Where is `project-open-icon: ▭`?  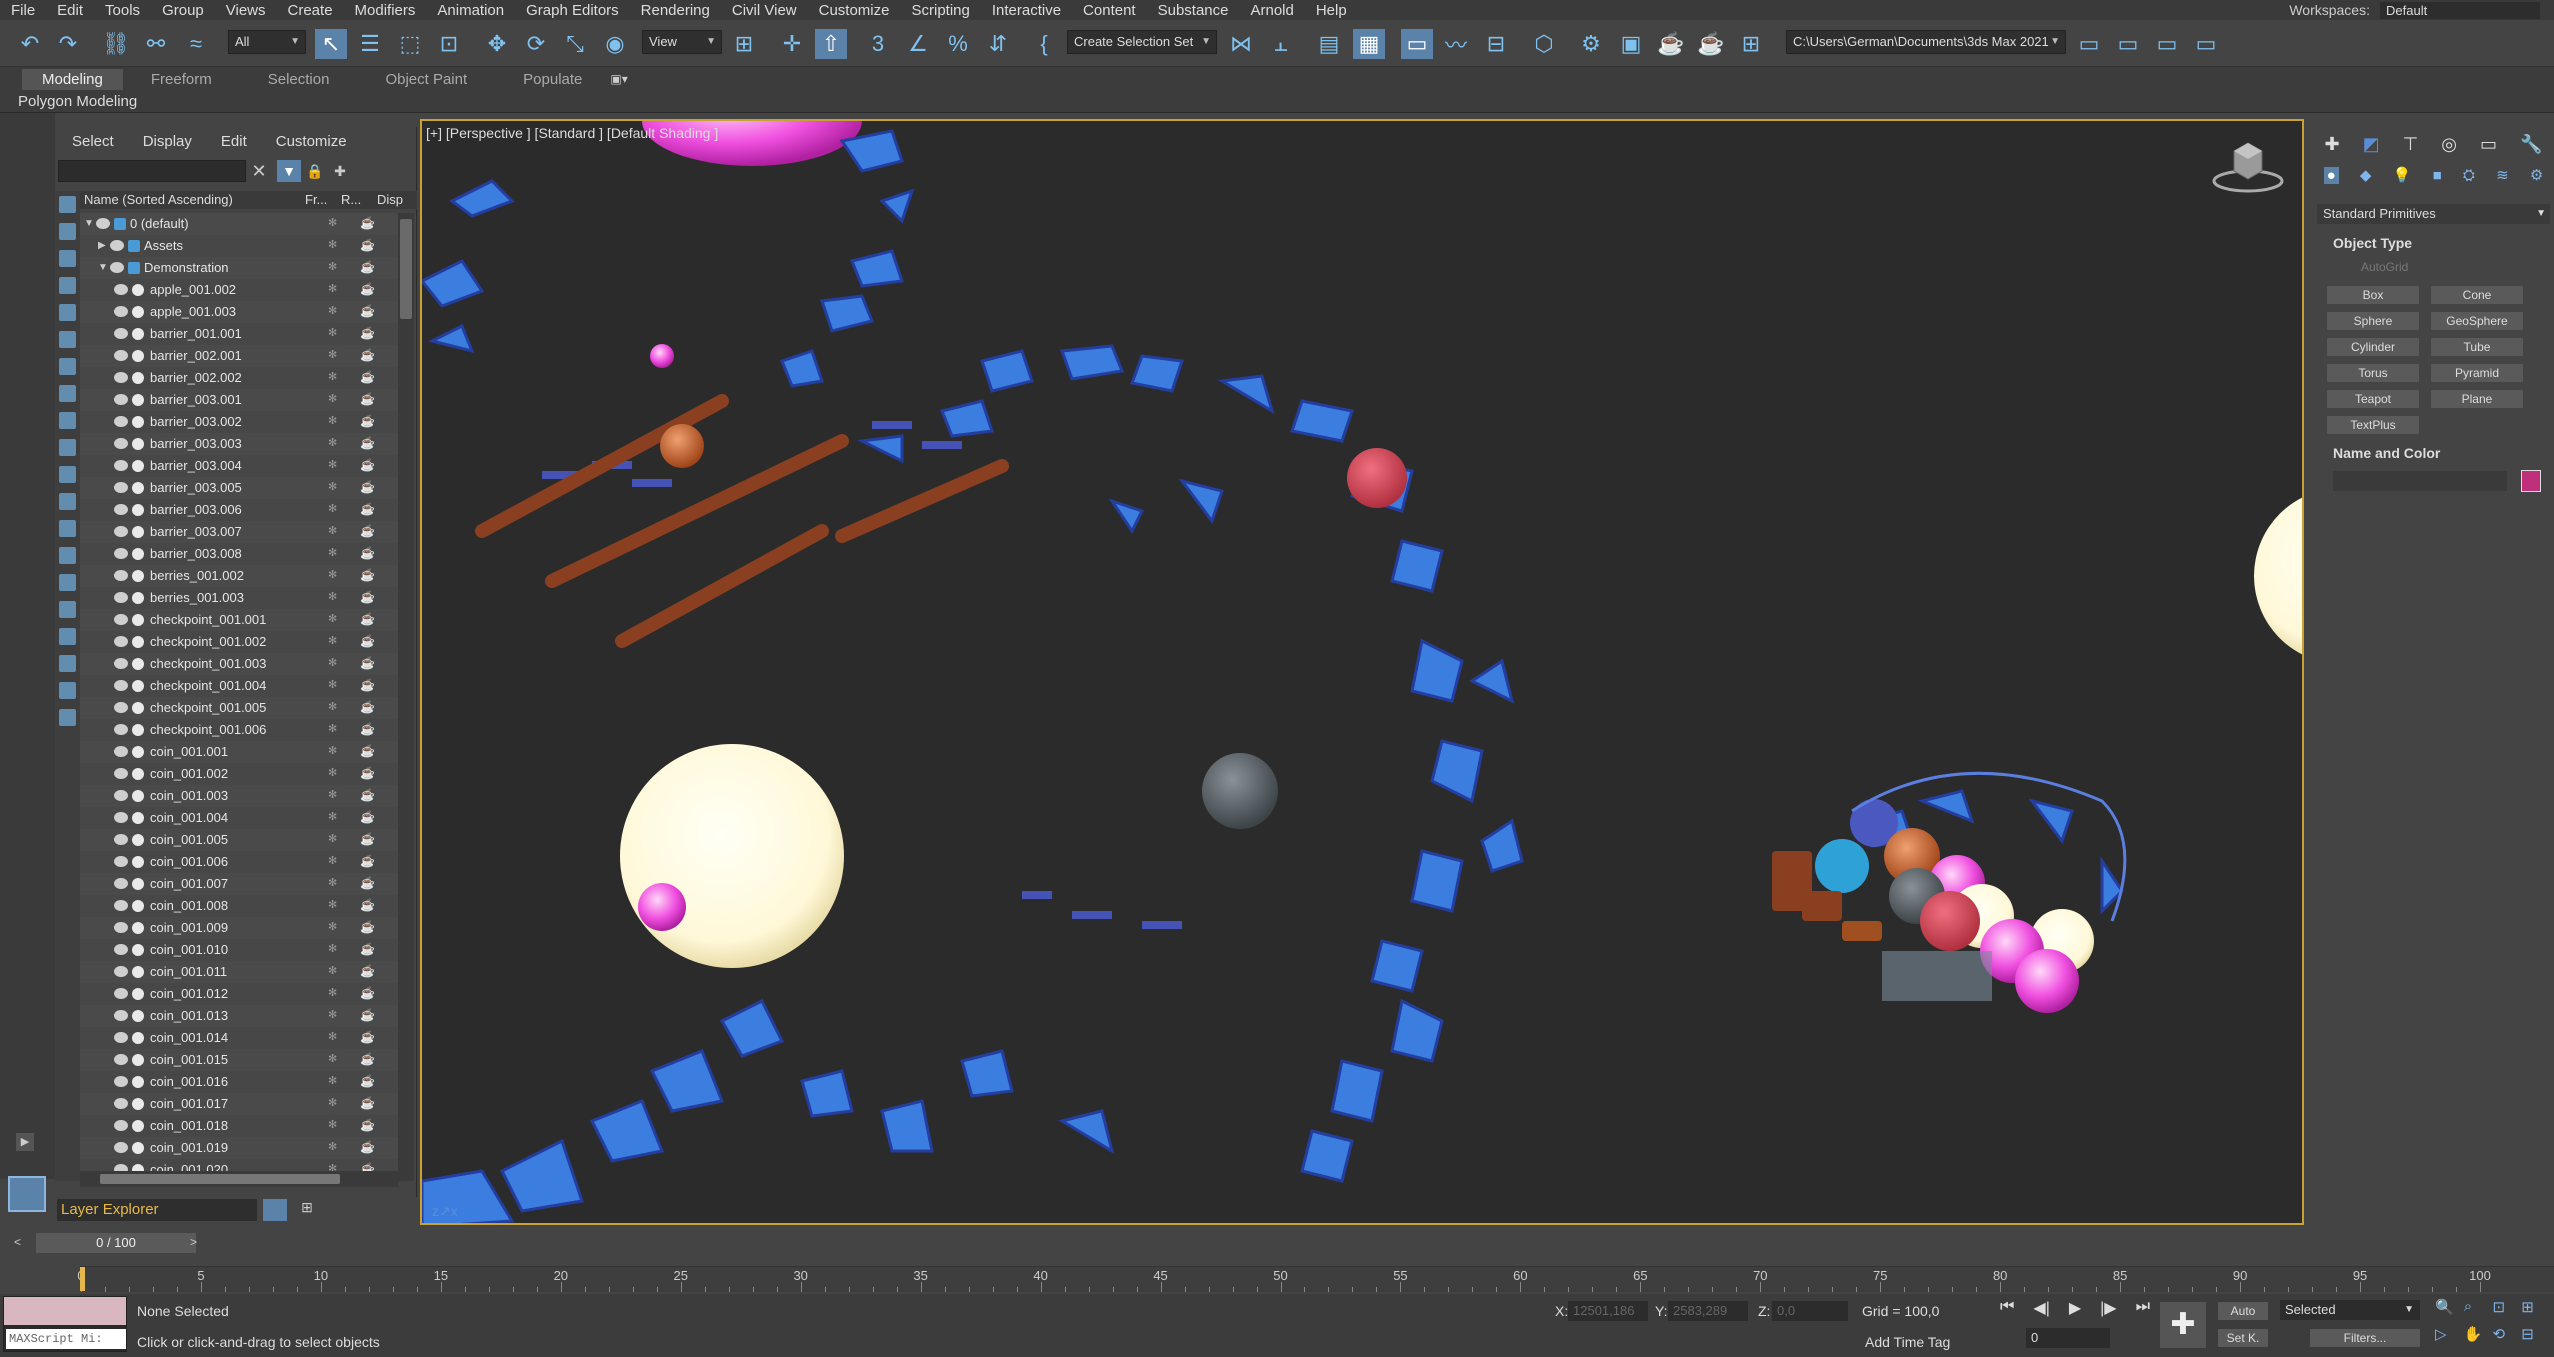
project-open-icon: ▭ is located at coordinates (2128, 44).